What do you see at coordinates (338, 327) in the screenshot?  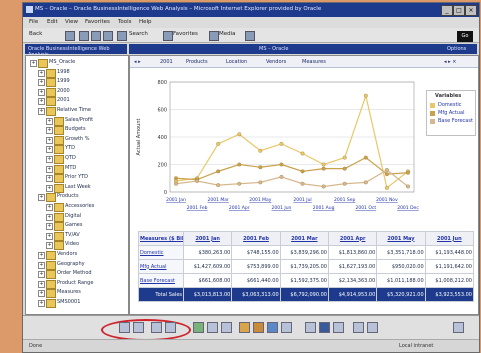 I see `swap-icon` at bounding box center [338, 327].